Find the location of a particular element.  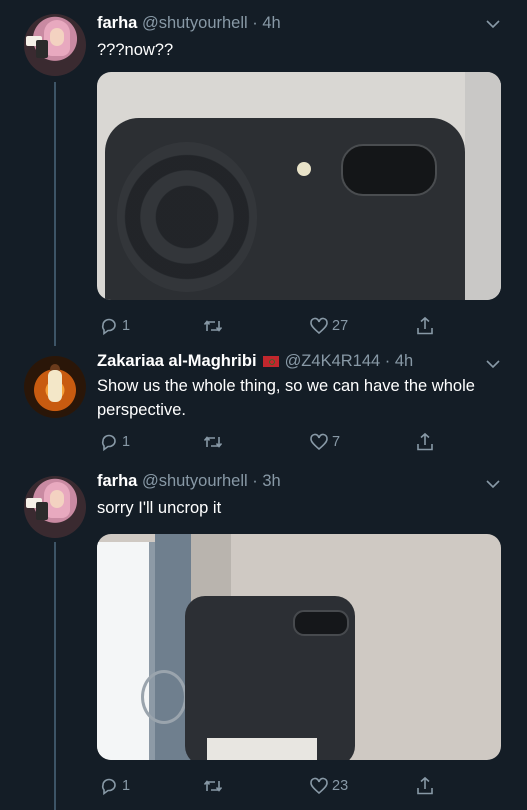

tweet-header: farha @shutyourhell · 4h is located at coordinates (189, 23).